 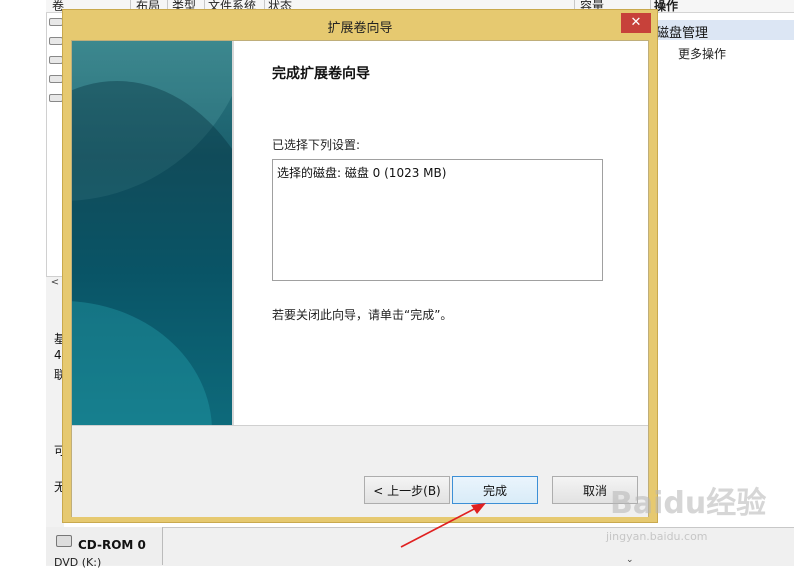 What do you see at coordinates (478, 508) in the screenshot?
I see `annotation-arrow-head` at bounding box center [478, 508].